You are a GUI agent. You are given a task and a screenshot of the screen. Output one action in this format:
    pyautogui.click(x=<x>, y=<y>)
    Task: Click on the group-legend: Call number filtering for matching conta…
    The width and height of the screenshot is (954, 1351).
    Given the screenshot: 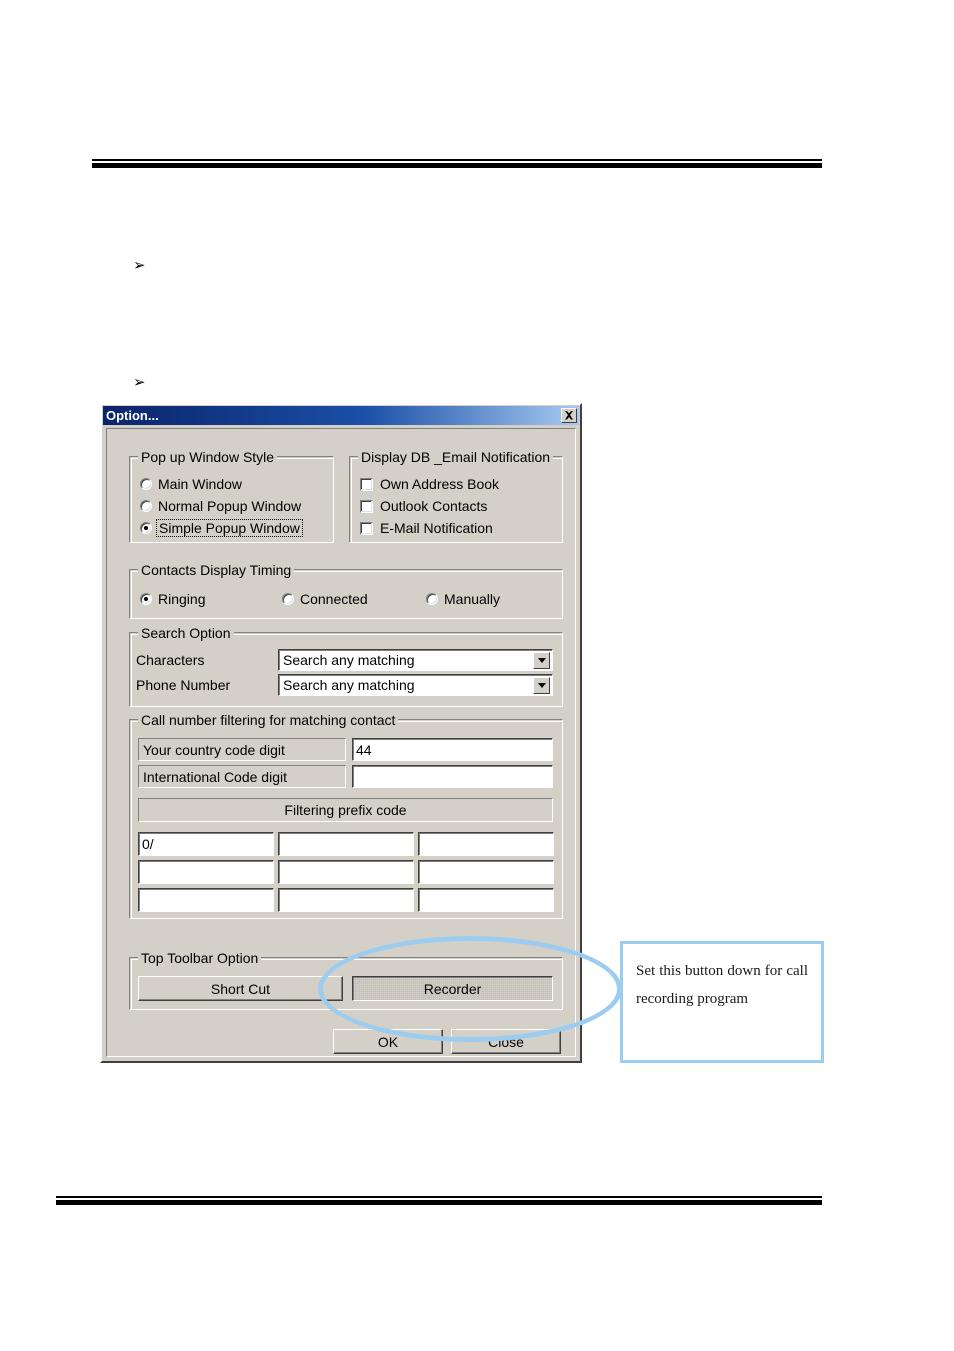 What is the action you would take?
    pyautogui.click(x=268, y=720)
    